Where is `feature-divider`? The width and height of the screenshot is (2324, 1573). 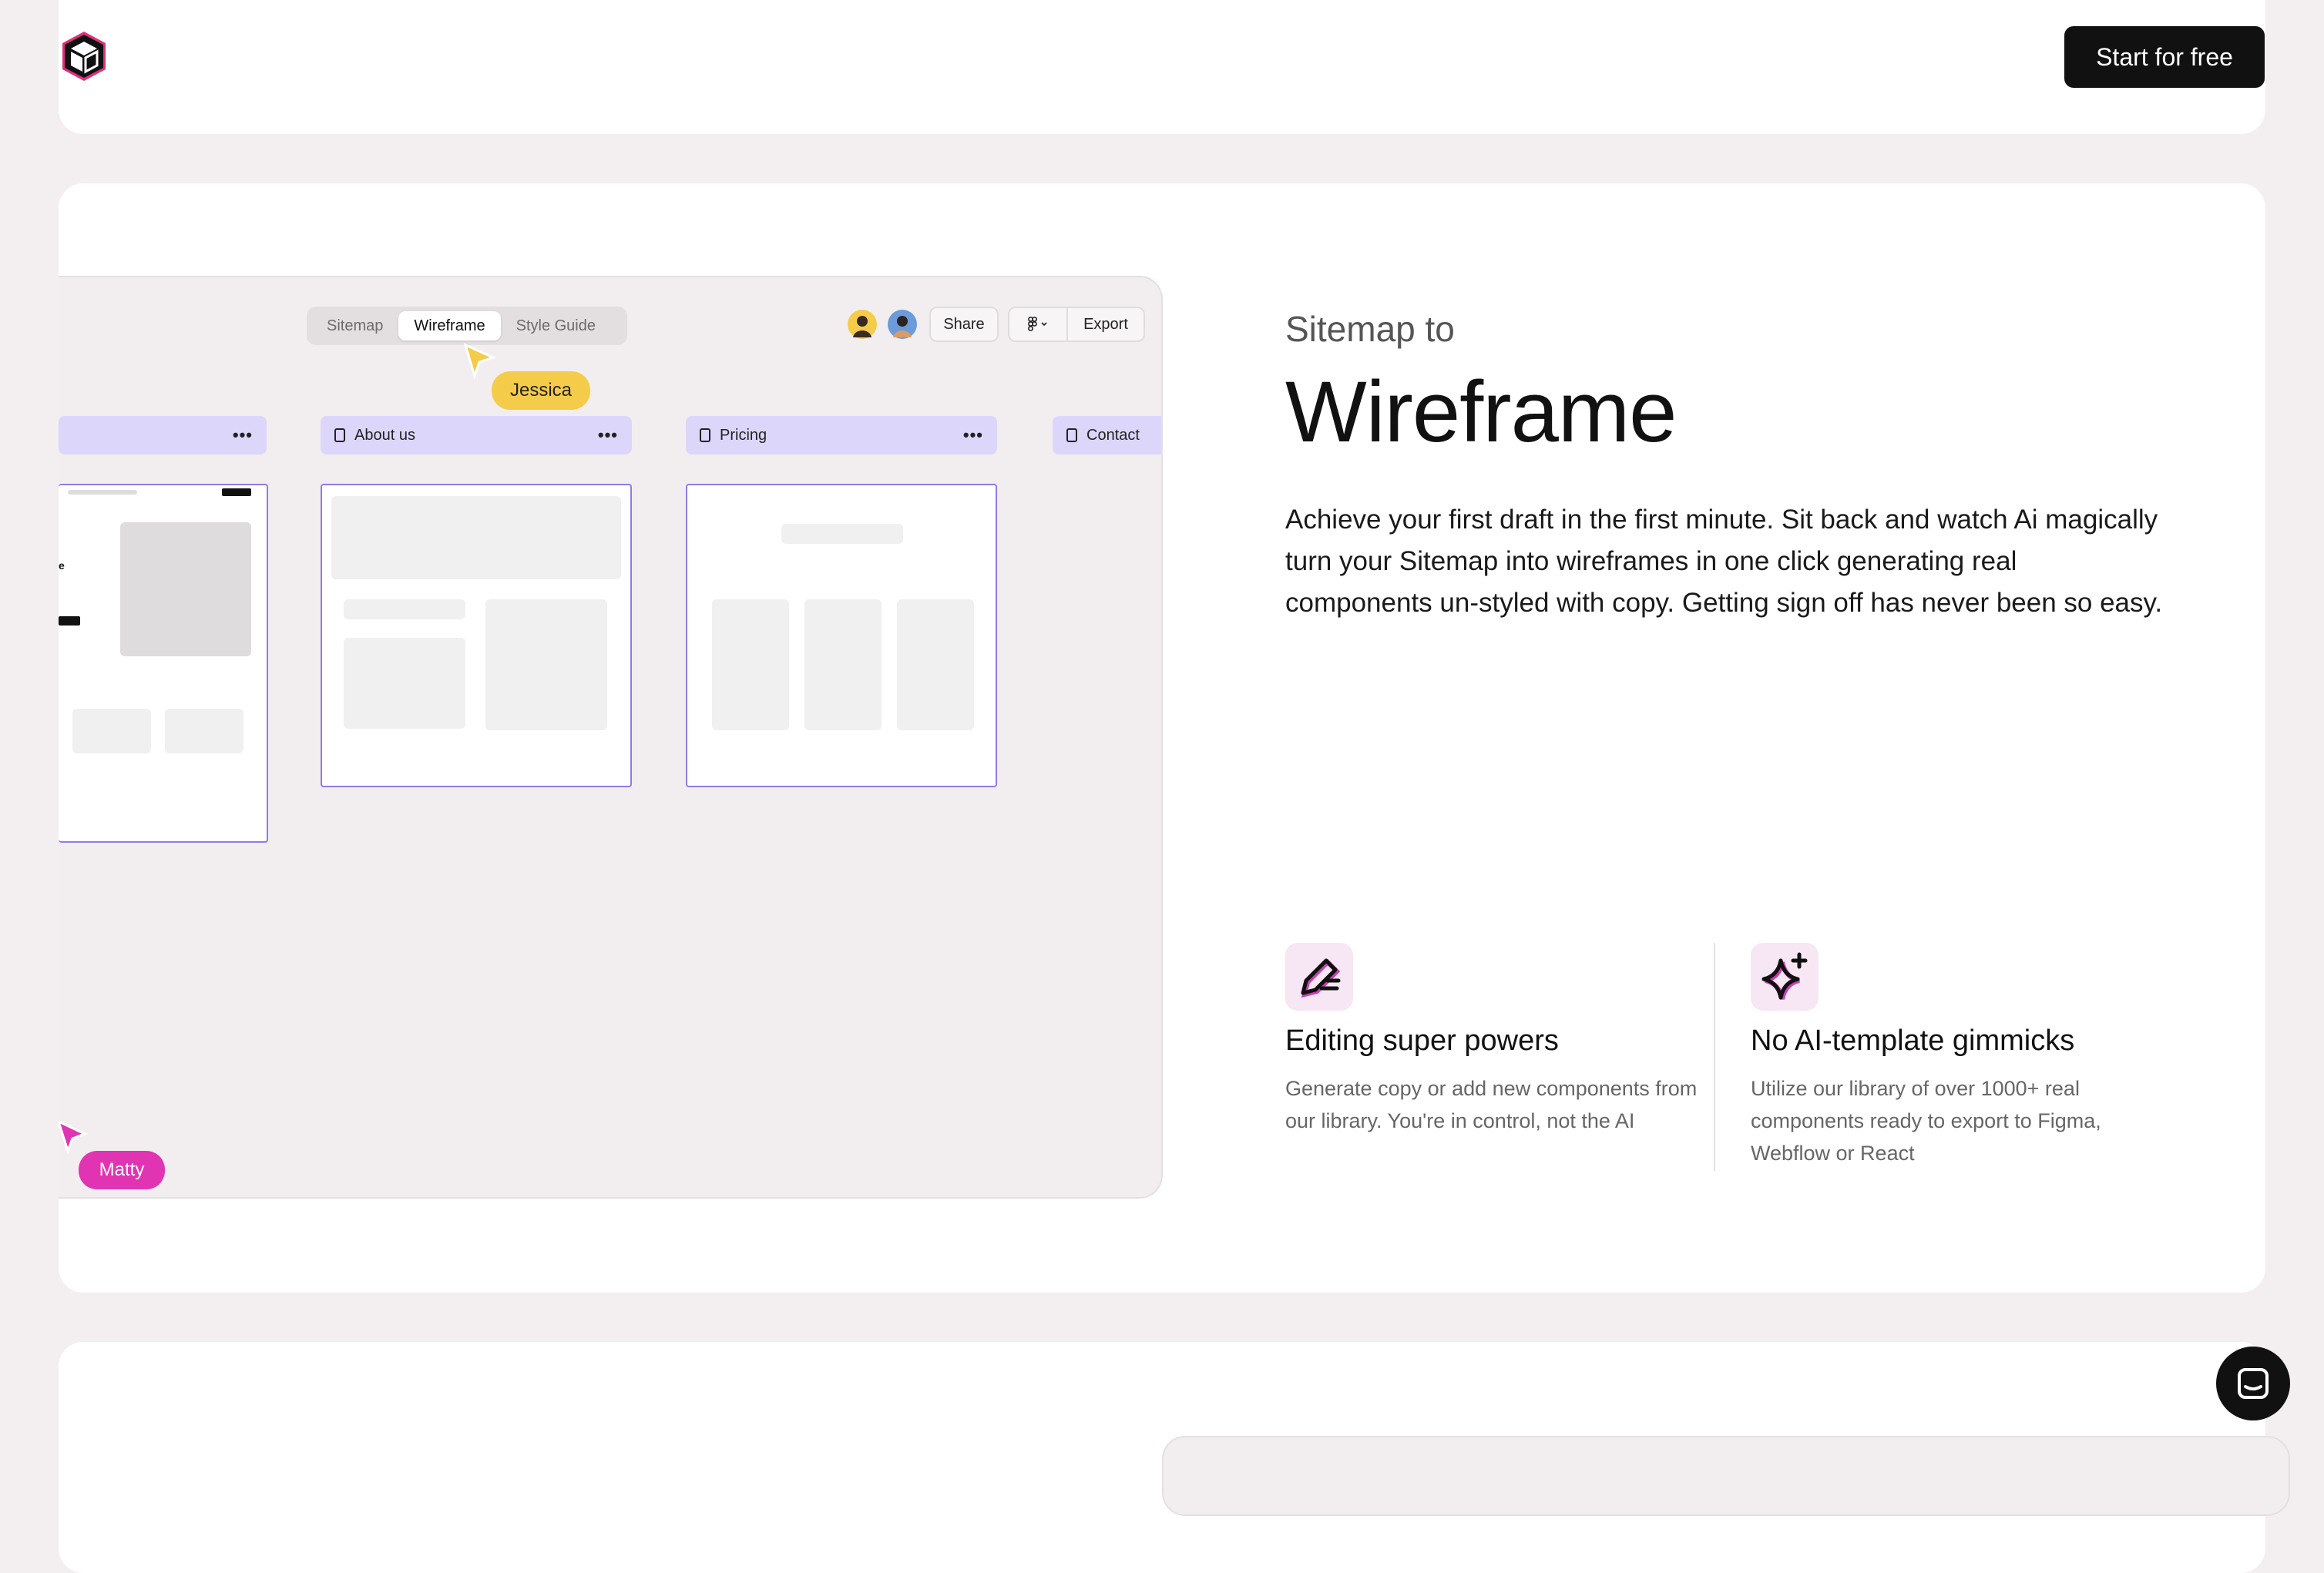 feature-divider is located at coordinates (1714, 1057).